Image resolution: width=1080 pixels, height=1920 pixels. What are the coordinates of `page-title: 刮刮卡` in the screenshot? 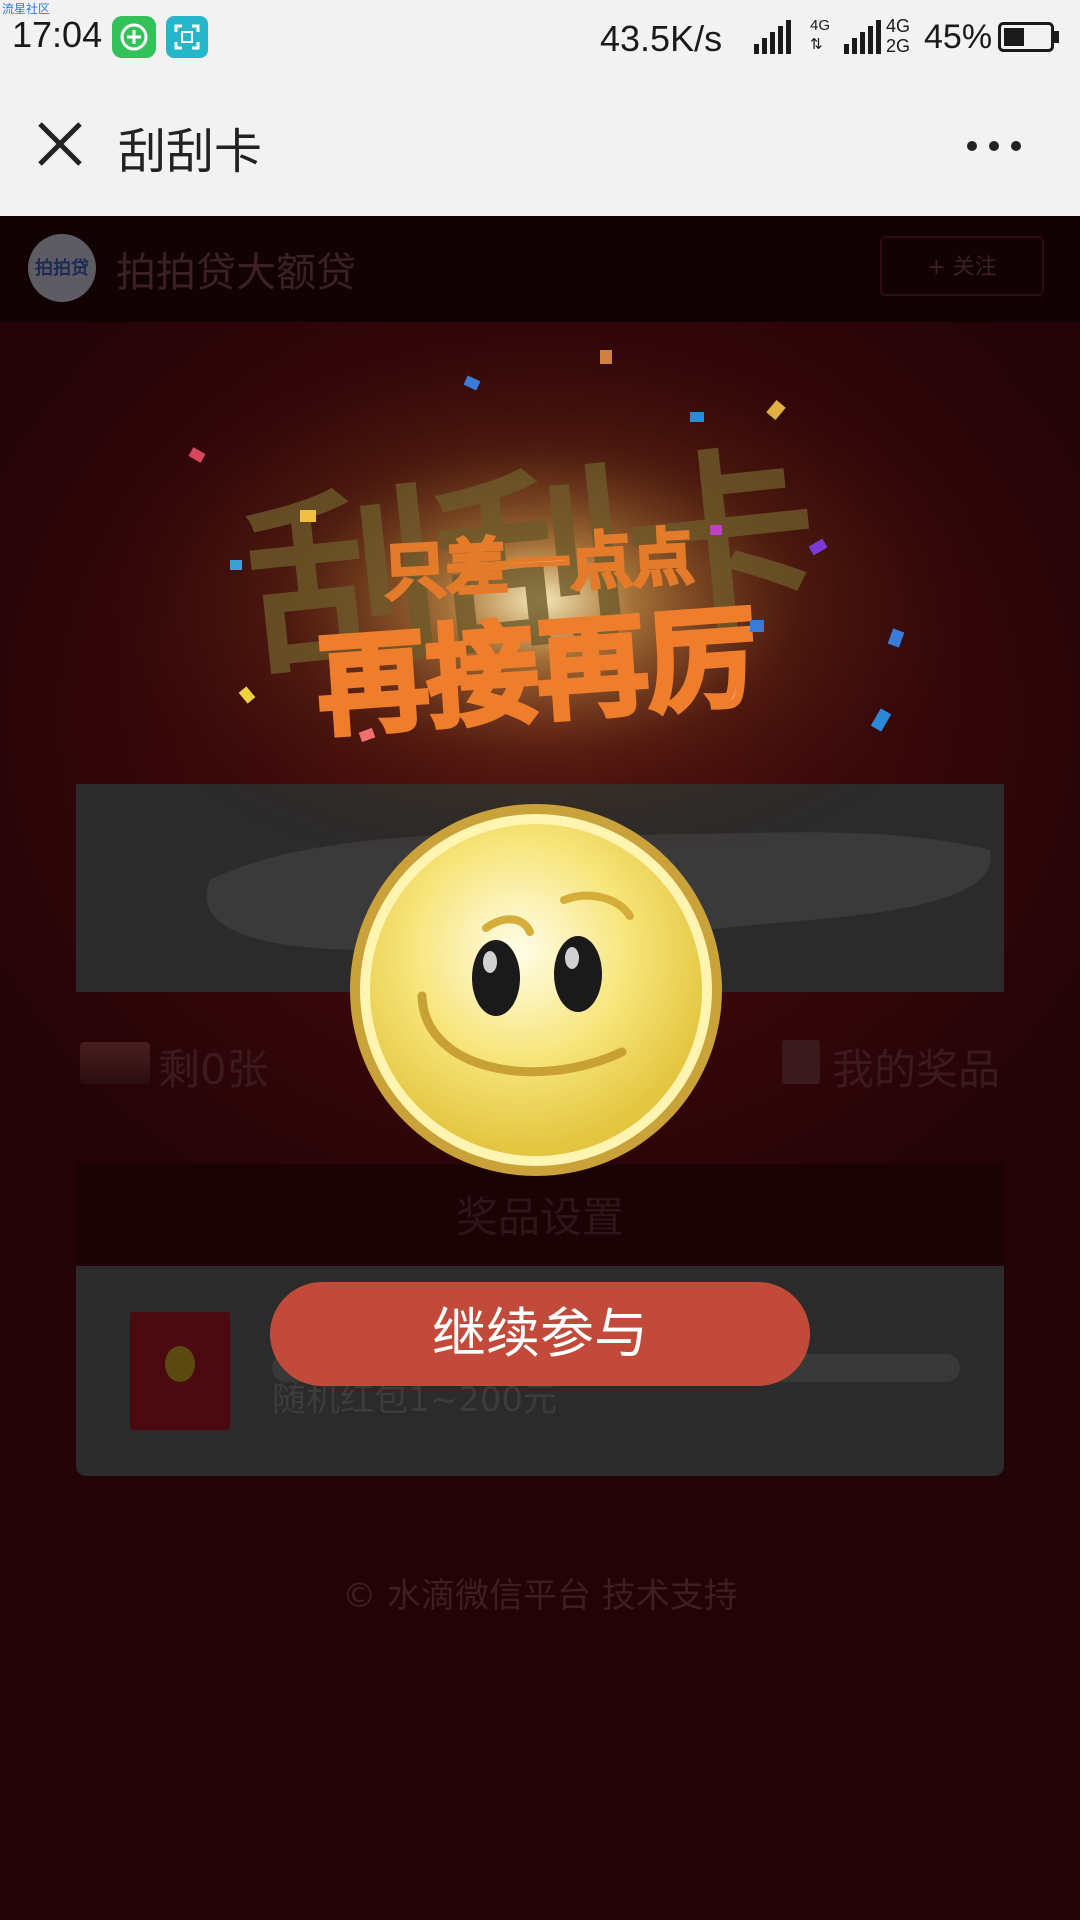 It's located at (190, 152).